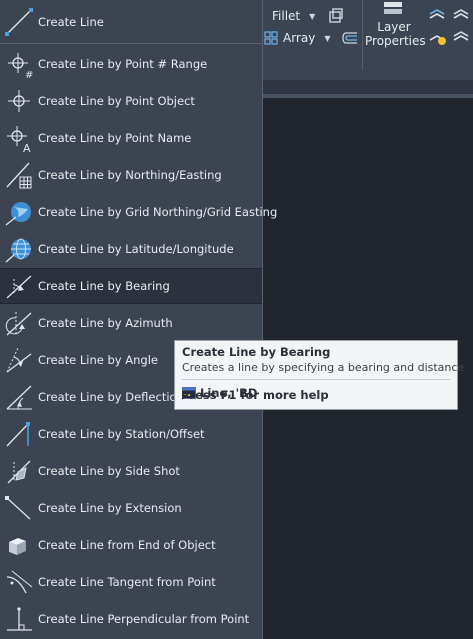 This screenshot has width=473, height=639. What do you see at coordinates (438, 38) in the screenshot?
I see `layer-freeze-icon` at bounding box center [438, 38].